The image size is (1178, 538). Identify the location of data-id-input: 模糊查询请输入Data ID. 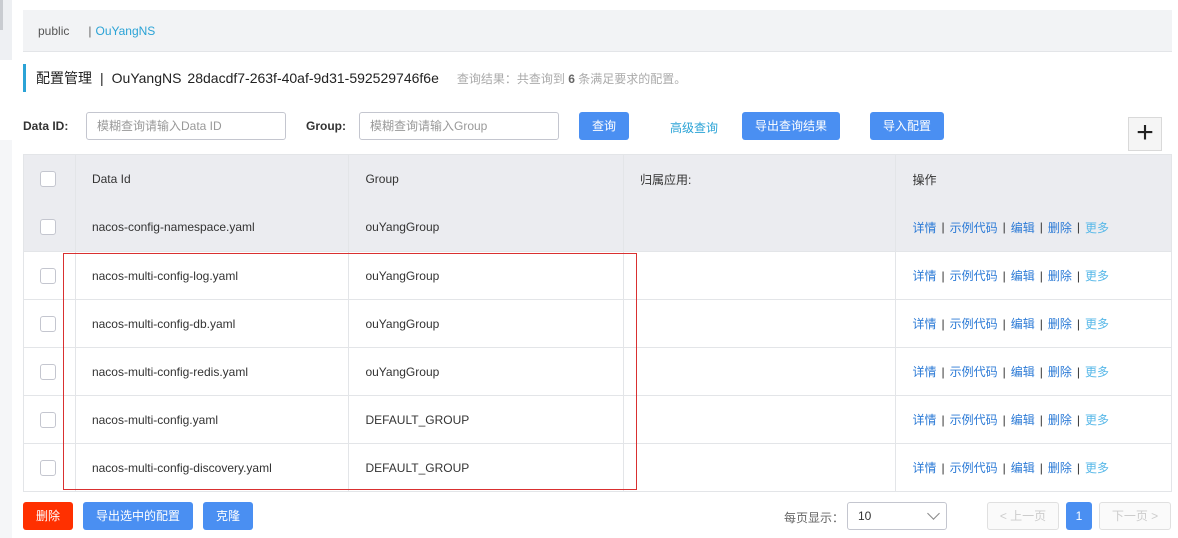
(186, 126).